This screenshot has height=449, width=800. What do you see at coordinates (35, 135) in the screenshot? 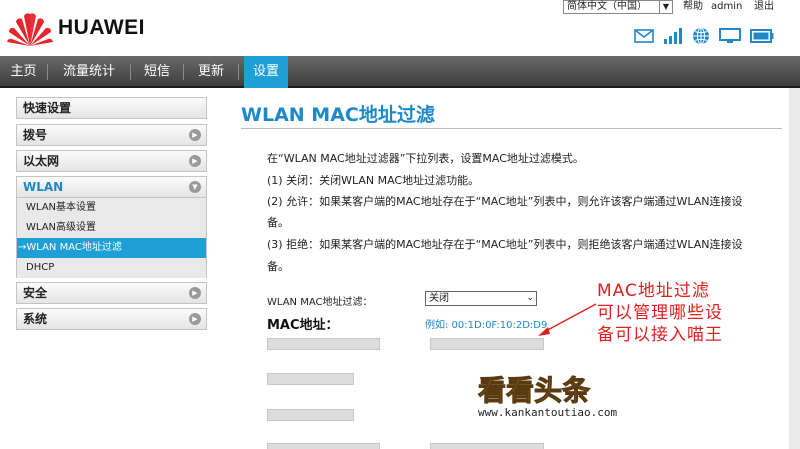
I see `sidebar-item-label: 拨号` at bounding box center [35, 135].